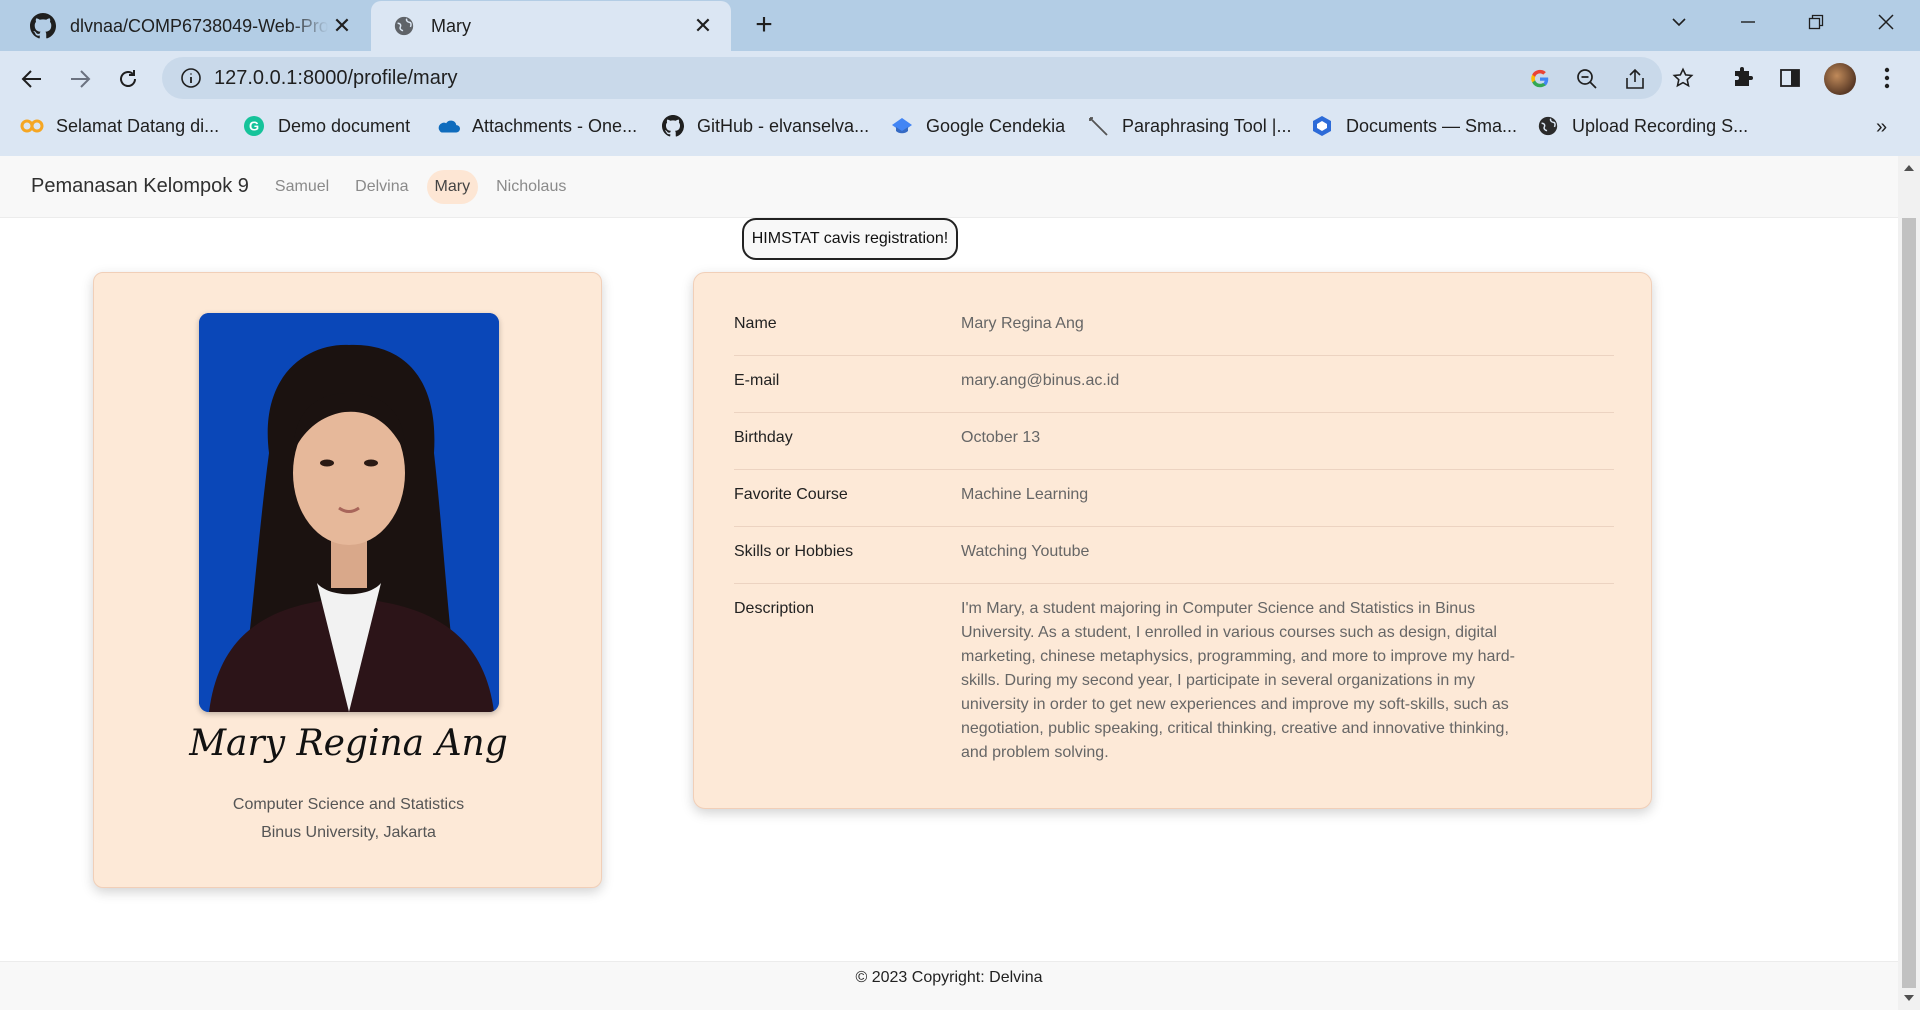  Describe the element at coordinates (80, 79) in the screenshot. I see `forward-icon` at that location.